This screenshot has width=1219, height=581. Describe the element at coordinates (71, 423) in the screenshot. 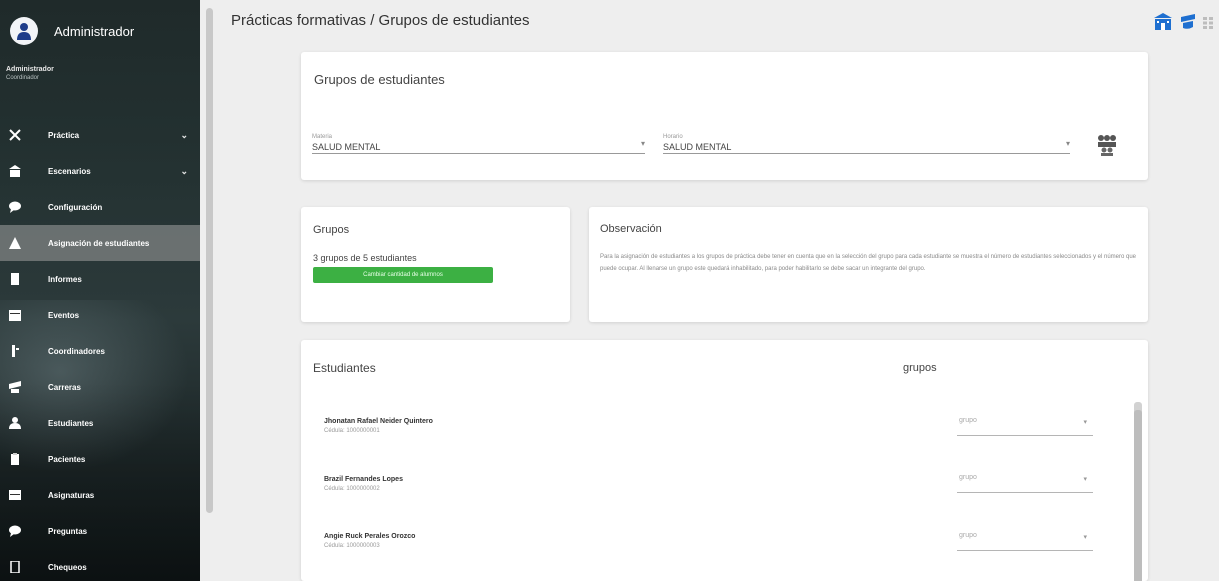

I see `sidebar-item-label: Estudiantes` at that location.